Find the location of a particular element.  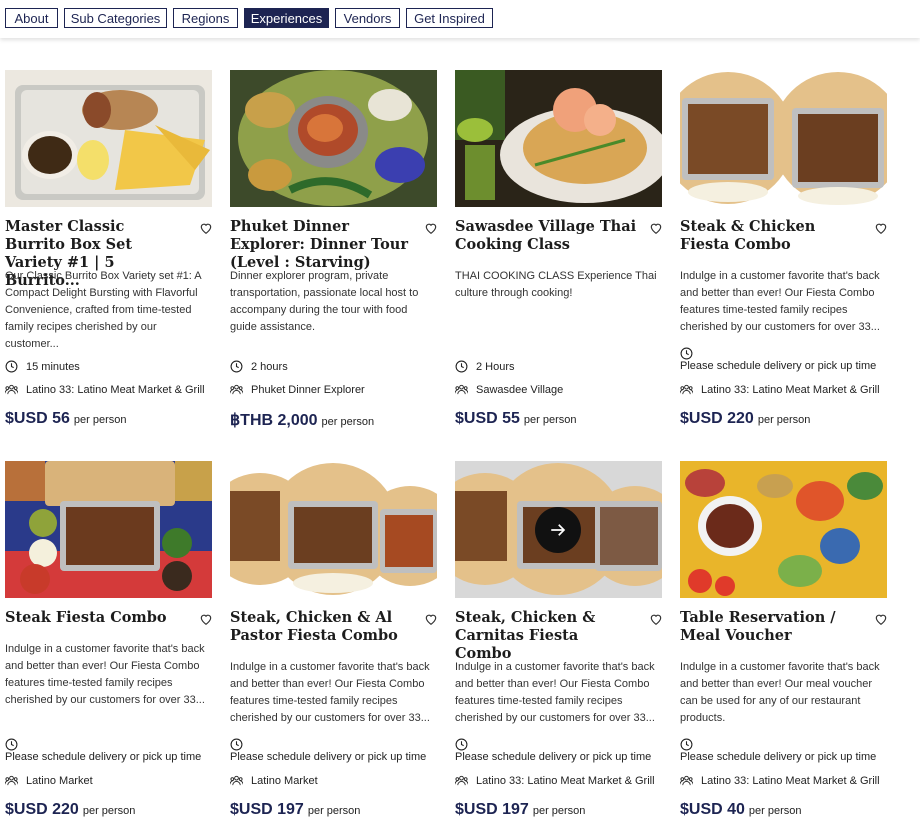

burrito-photo is located at coordinates (108, 138).